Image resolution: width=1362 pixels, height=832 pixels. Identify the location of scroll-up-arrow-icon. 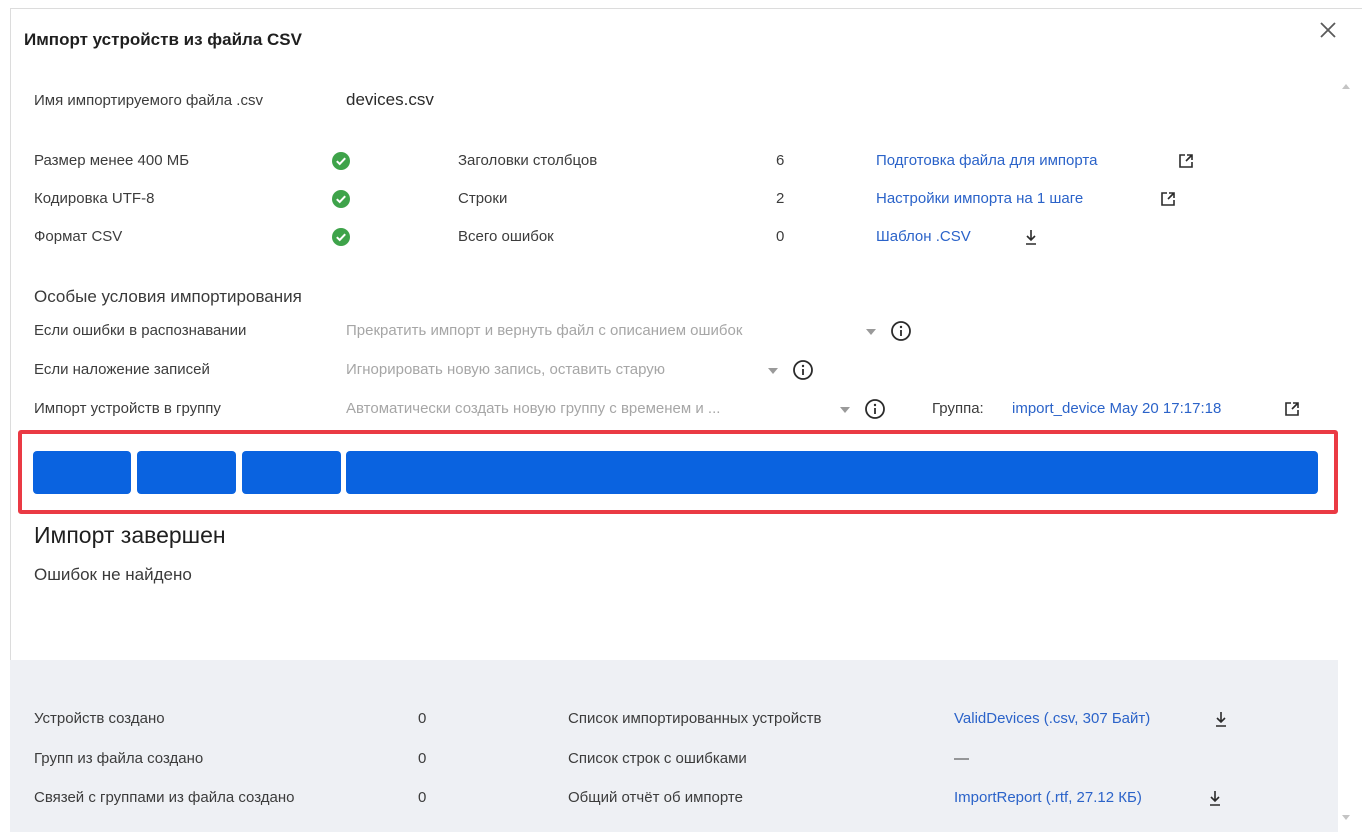
(1346, 86).